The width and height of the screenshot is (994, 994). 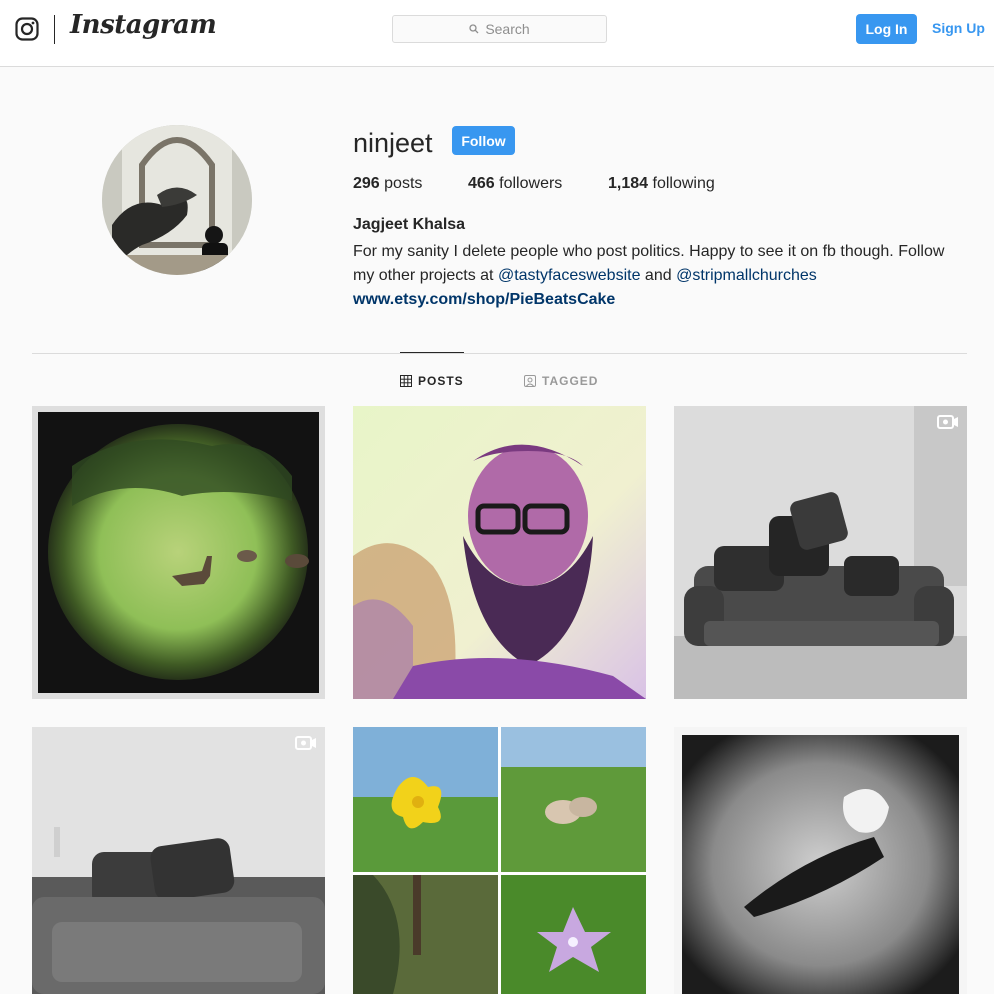 What do you see at coordinates (393, 143) in the screenshot?
I see `profile-username: ninjeet` at bounding box center [393, 143].